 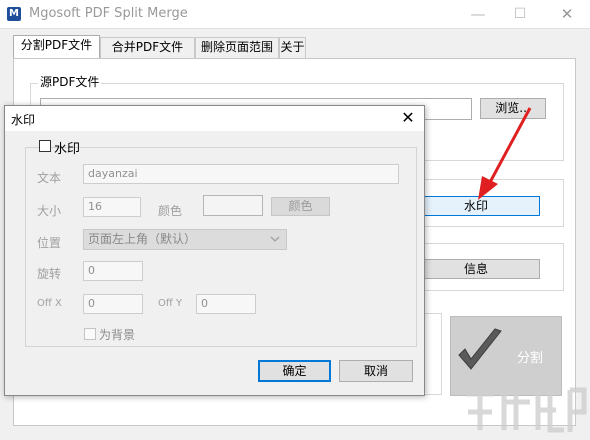 What do you see at coordinates (478, 14) in the screenshot?
I see `minimize-button: —` at bounding box center [478, 14].